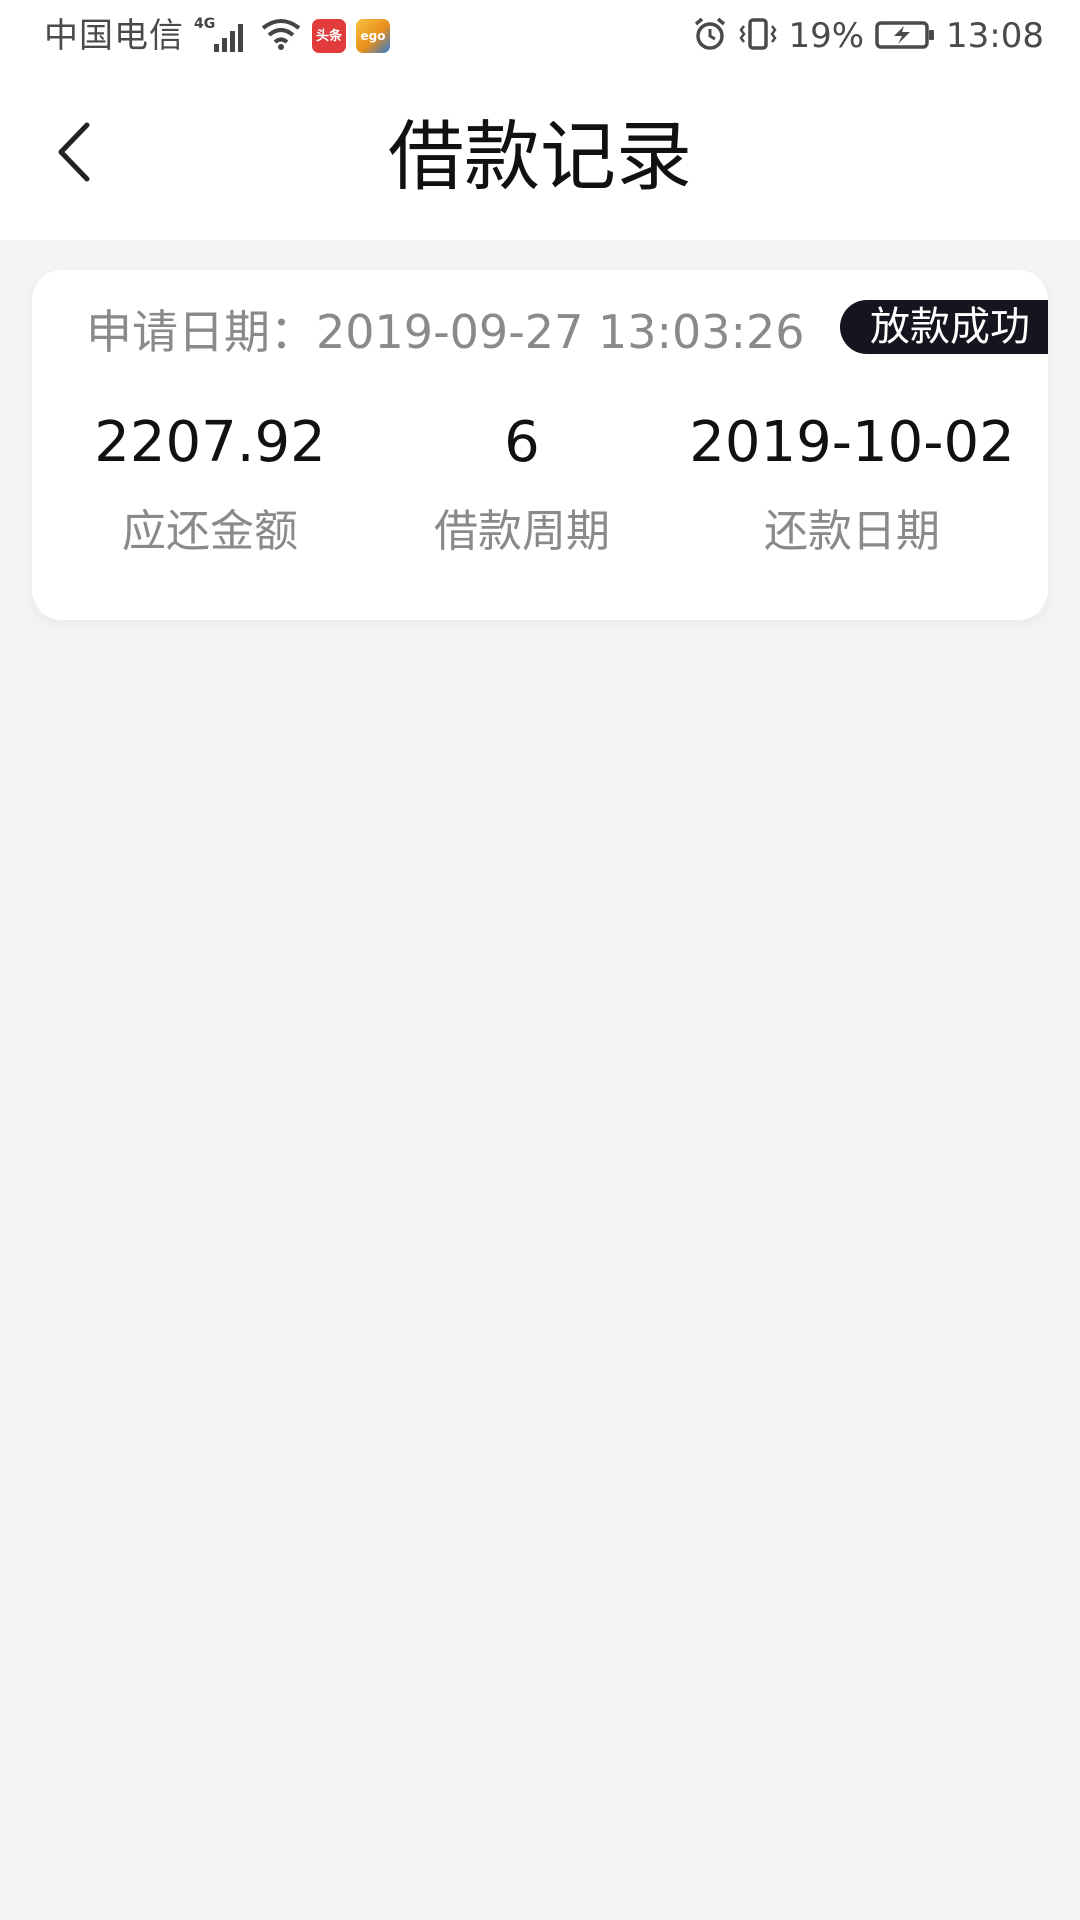  I want to click on app-header: 借款记录, so click(540, 158).